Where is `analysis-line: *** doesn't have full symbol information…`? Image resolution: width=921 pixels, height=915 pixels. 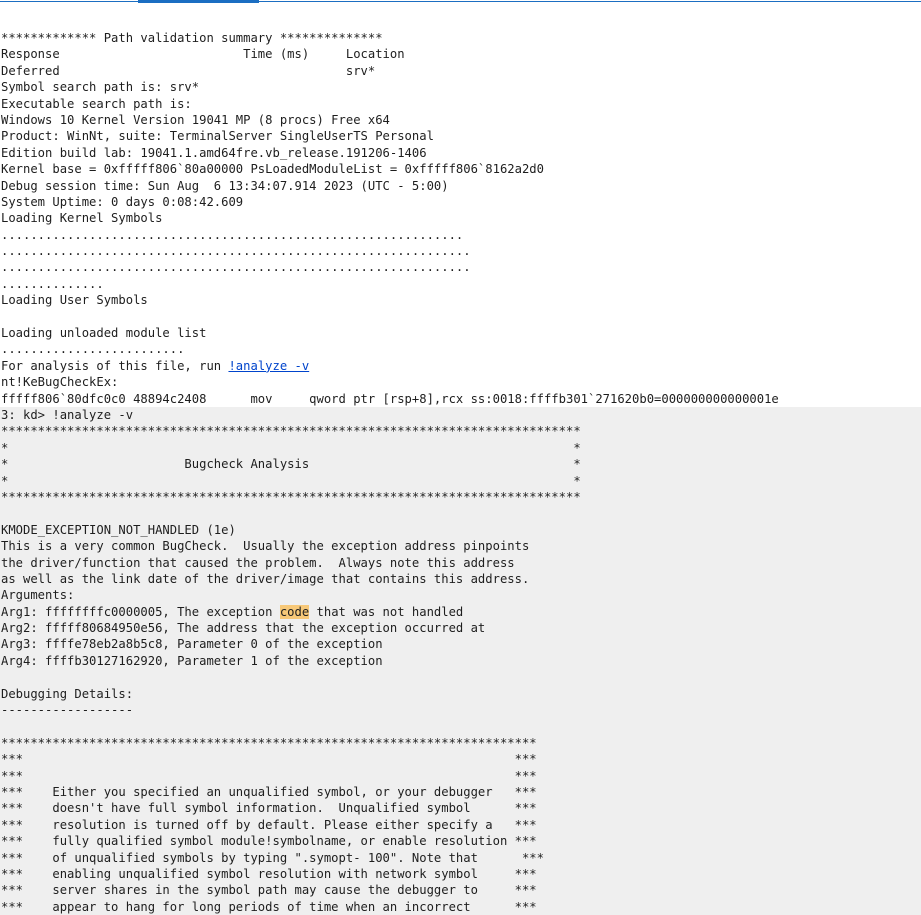
analysis-line: *** doesn't have full symbol information… is located at coordinates (269, 808).